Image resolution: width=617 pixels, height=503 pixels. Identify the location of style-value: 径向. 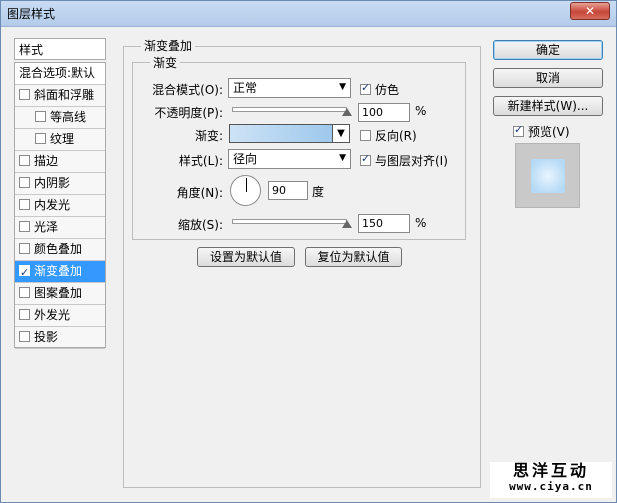
(245, 159).